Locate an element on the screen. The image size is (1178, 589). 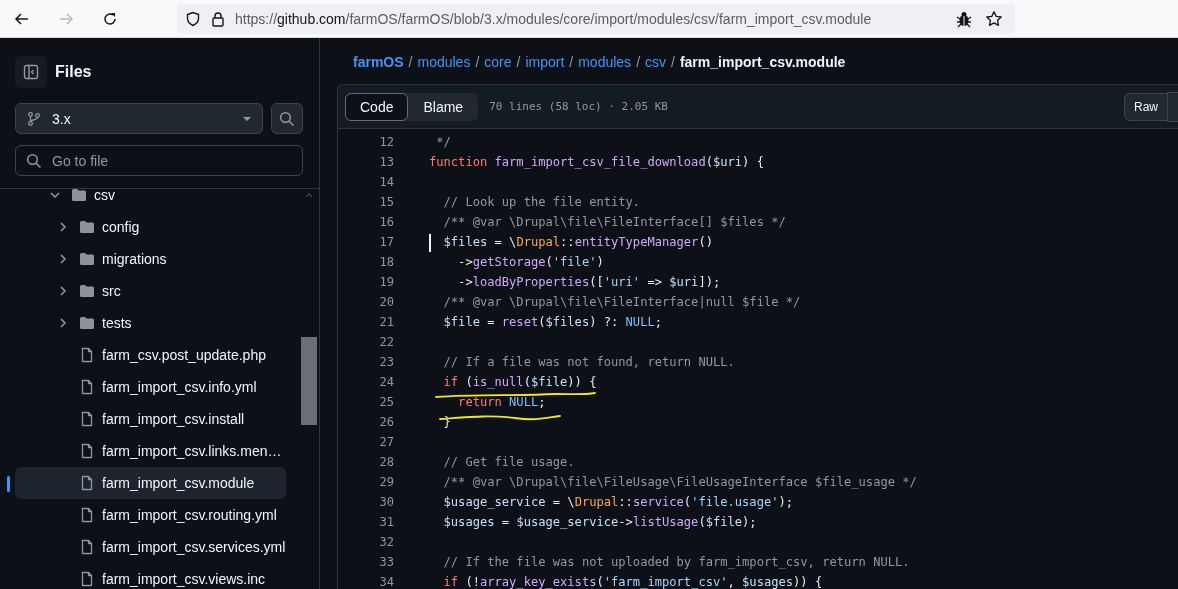
line-number: 28 is located at coordinates (386, 462).